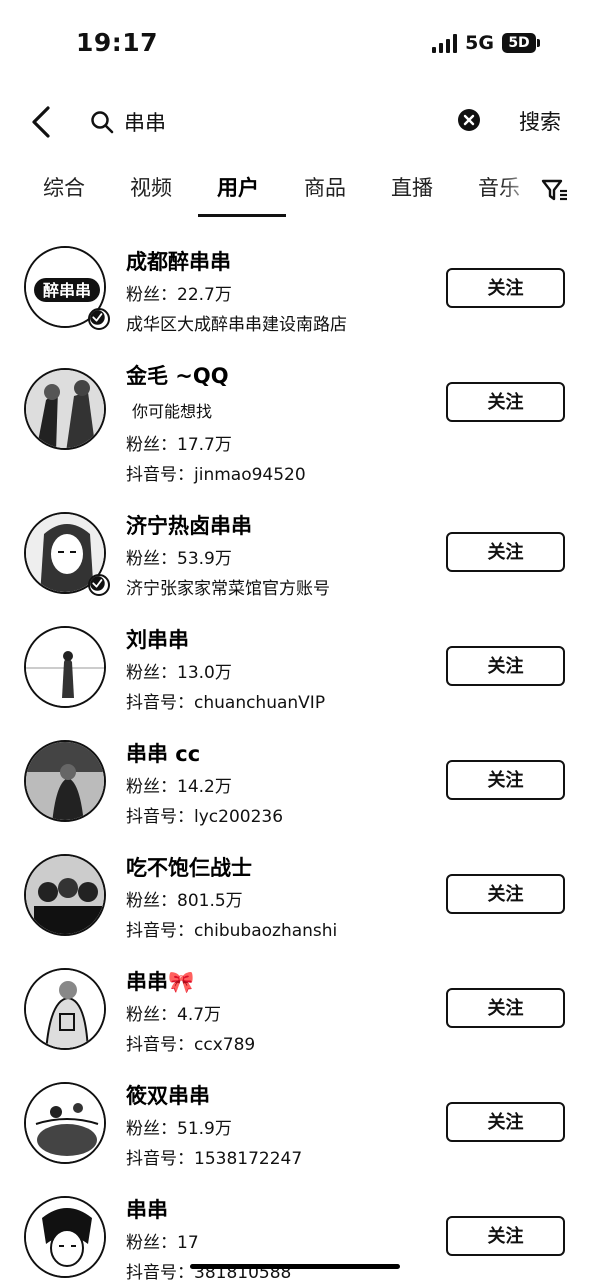 Image resolution: width=590 pixels, height=1280 pixels. What do you see at coordinates (295, 899) in the screenshot?
I see `user-row: 吃不饱仨战士 粉丝：801.5万 抖音号：chibubaozhanshi 关注` at bounding box center [295, 899].